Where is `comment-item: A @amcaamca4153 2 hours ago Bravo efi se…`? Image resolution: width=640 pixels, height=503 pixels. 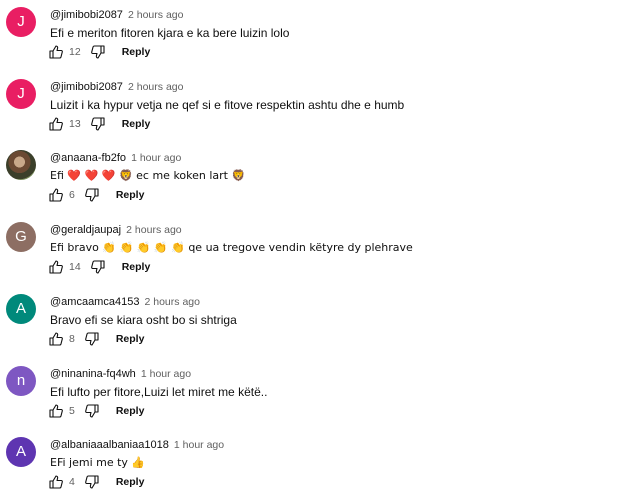 comment-item: A @amcaamca4153 2 hours ago Bravo efi se… is located at coordinates (320, 325).